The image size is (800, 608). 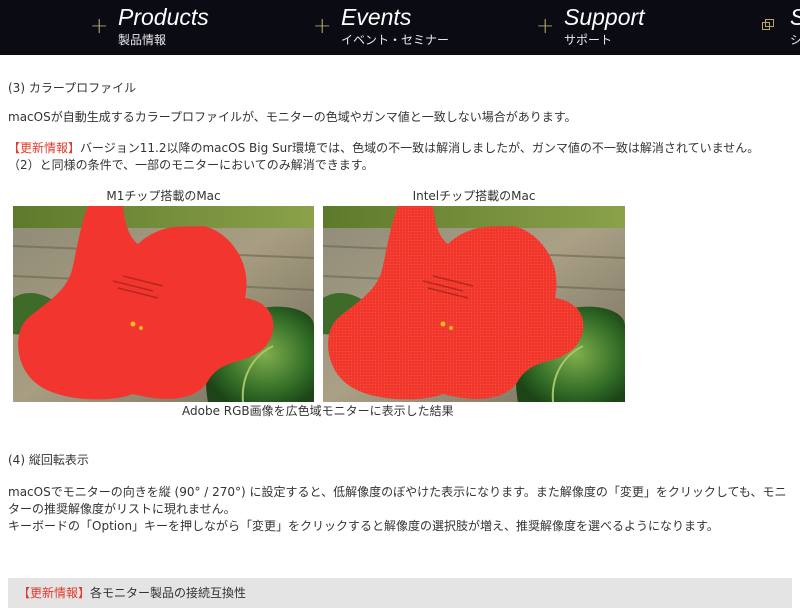 What do you see at coordinates (588, 40) in the screenshot?
I see `nav-support-sublabel: サポート` at bounding box center [588, 40].